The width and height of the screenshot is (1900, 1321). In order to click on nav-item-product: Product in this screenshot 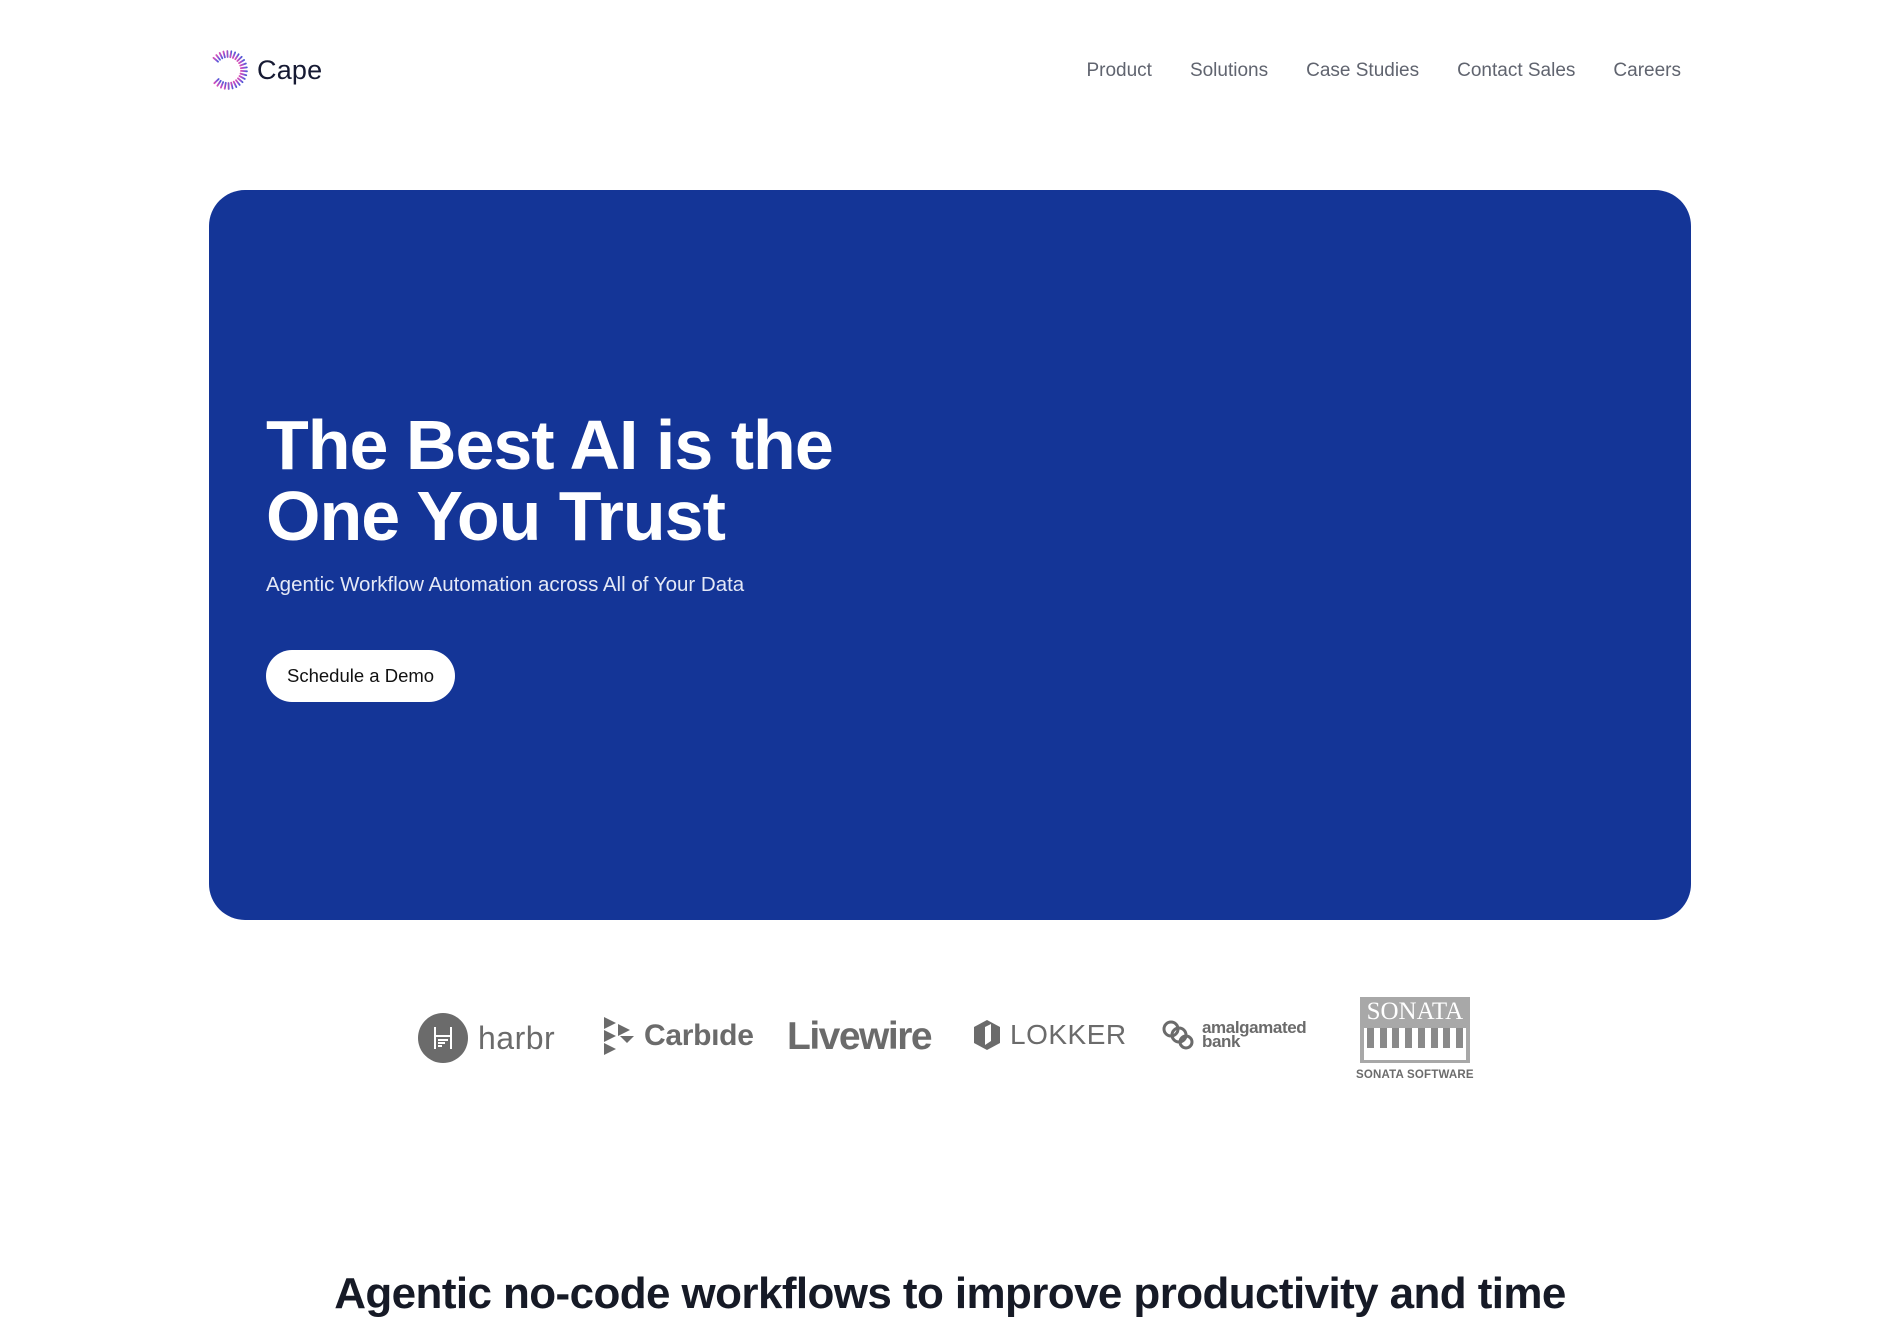, I will do `click(1118, 71)`.